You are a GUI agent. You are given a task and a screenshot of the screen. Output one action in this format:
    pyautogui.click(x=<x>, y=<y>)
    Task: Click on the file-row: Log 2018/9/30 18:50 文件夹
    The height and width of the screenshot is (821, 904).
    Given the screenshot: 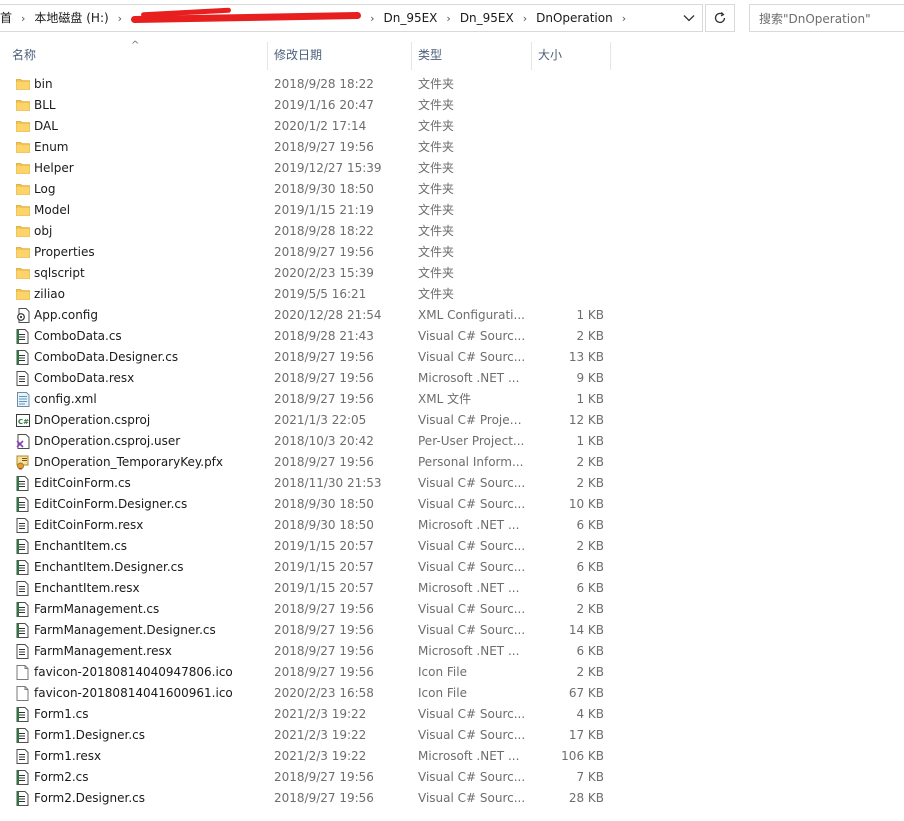 What is the action you would take?
    pyautogui.click(x=452, y=189)
    